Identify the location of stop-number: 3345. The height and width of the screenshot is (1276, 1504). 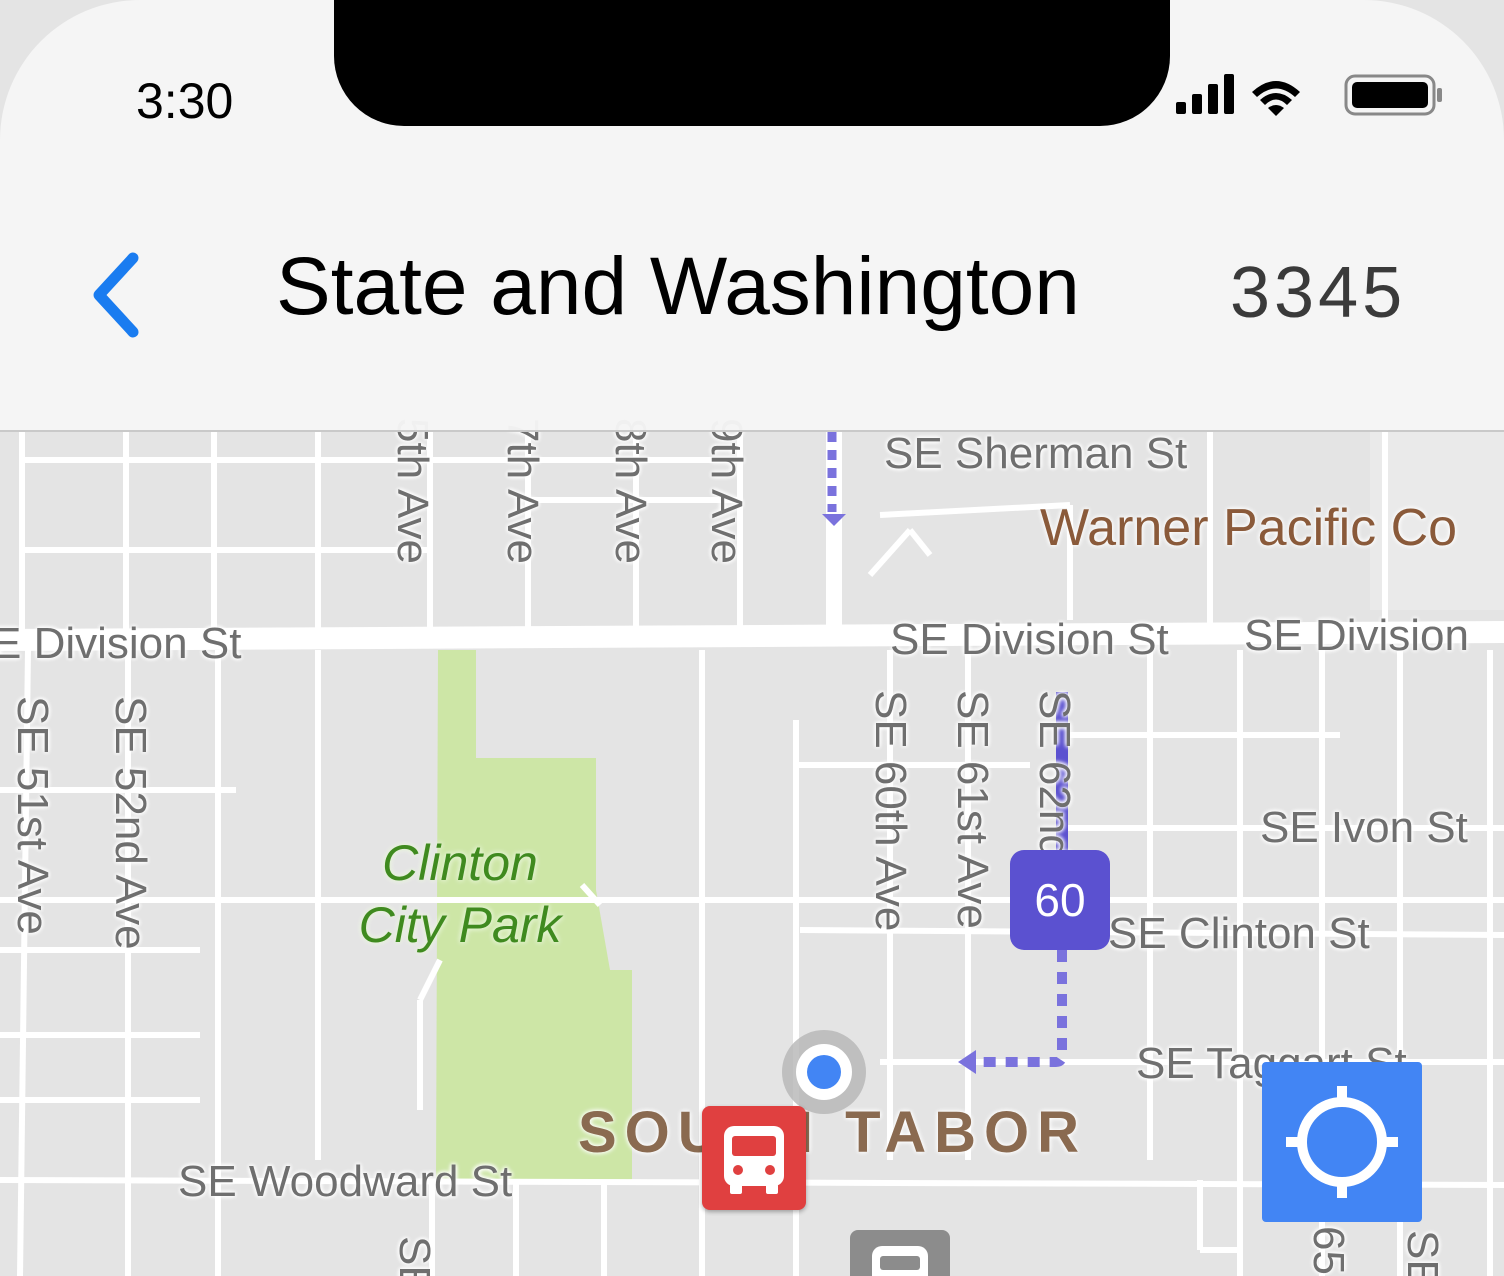
(1318, 293).